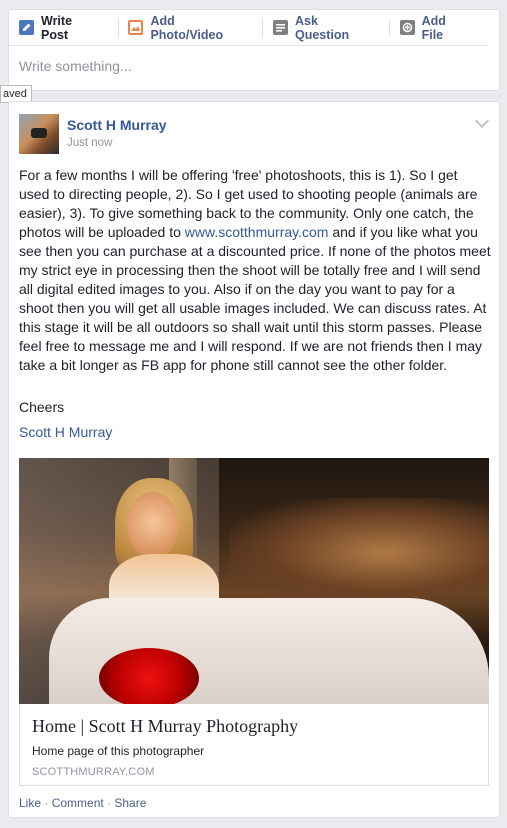 This screenshot has width=507, height=828. What do you see at coordinates (257, 232) in the screenshot?
I see `post-body-link: www.scotthmurray.com` at bounding box center [257, 232].